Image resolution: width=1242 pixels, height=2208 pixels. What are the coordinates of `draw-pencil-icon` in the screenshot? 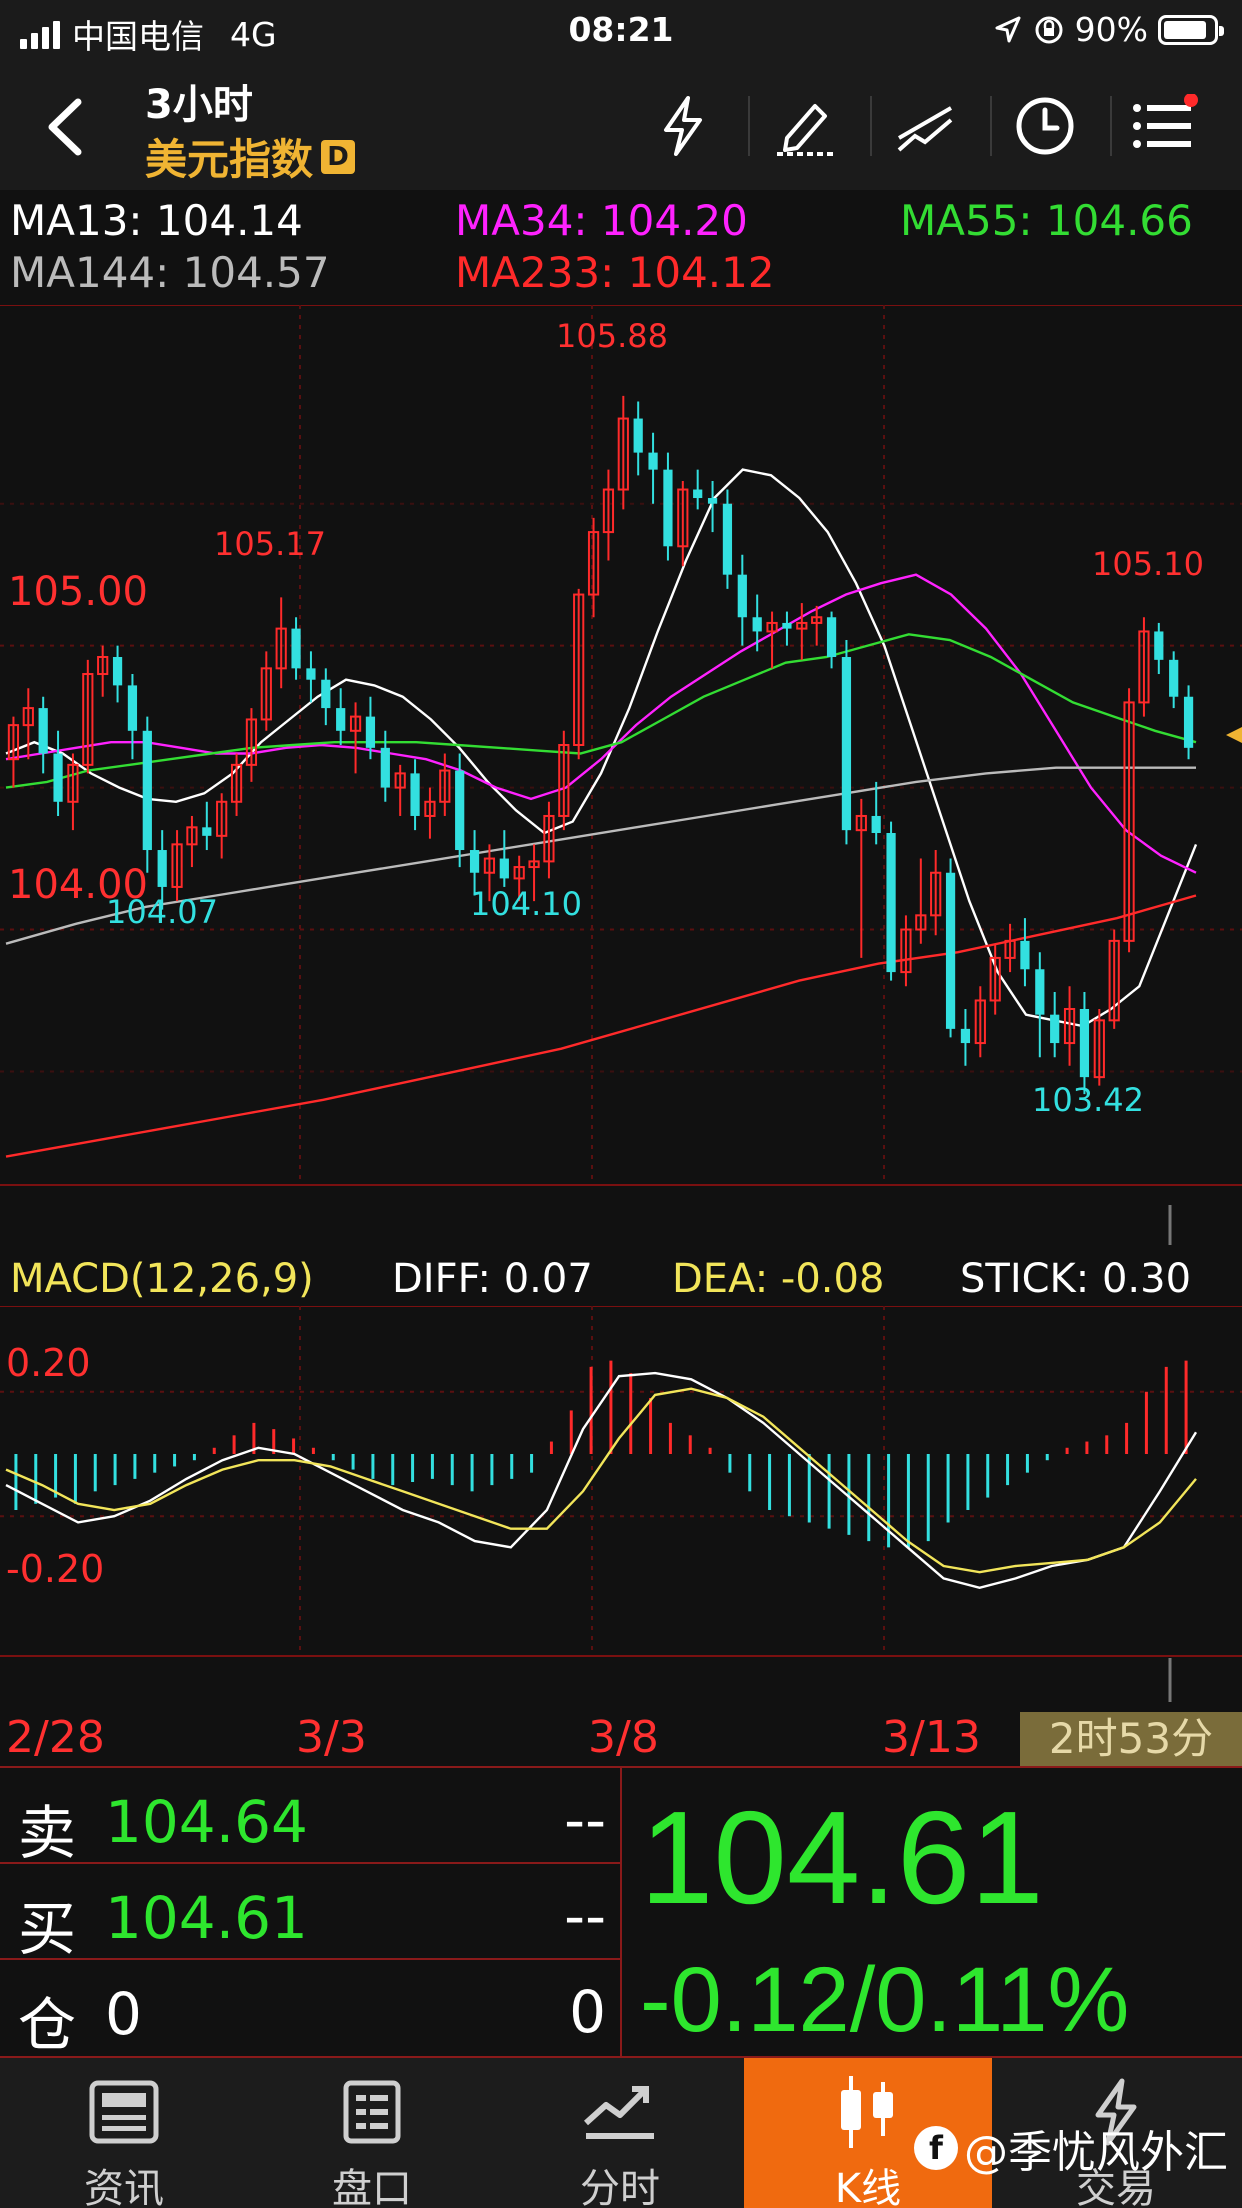 It's located at (805, 126).